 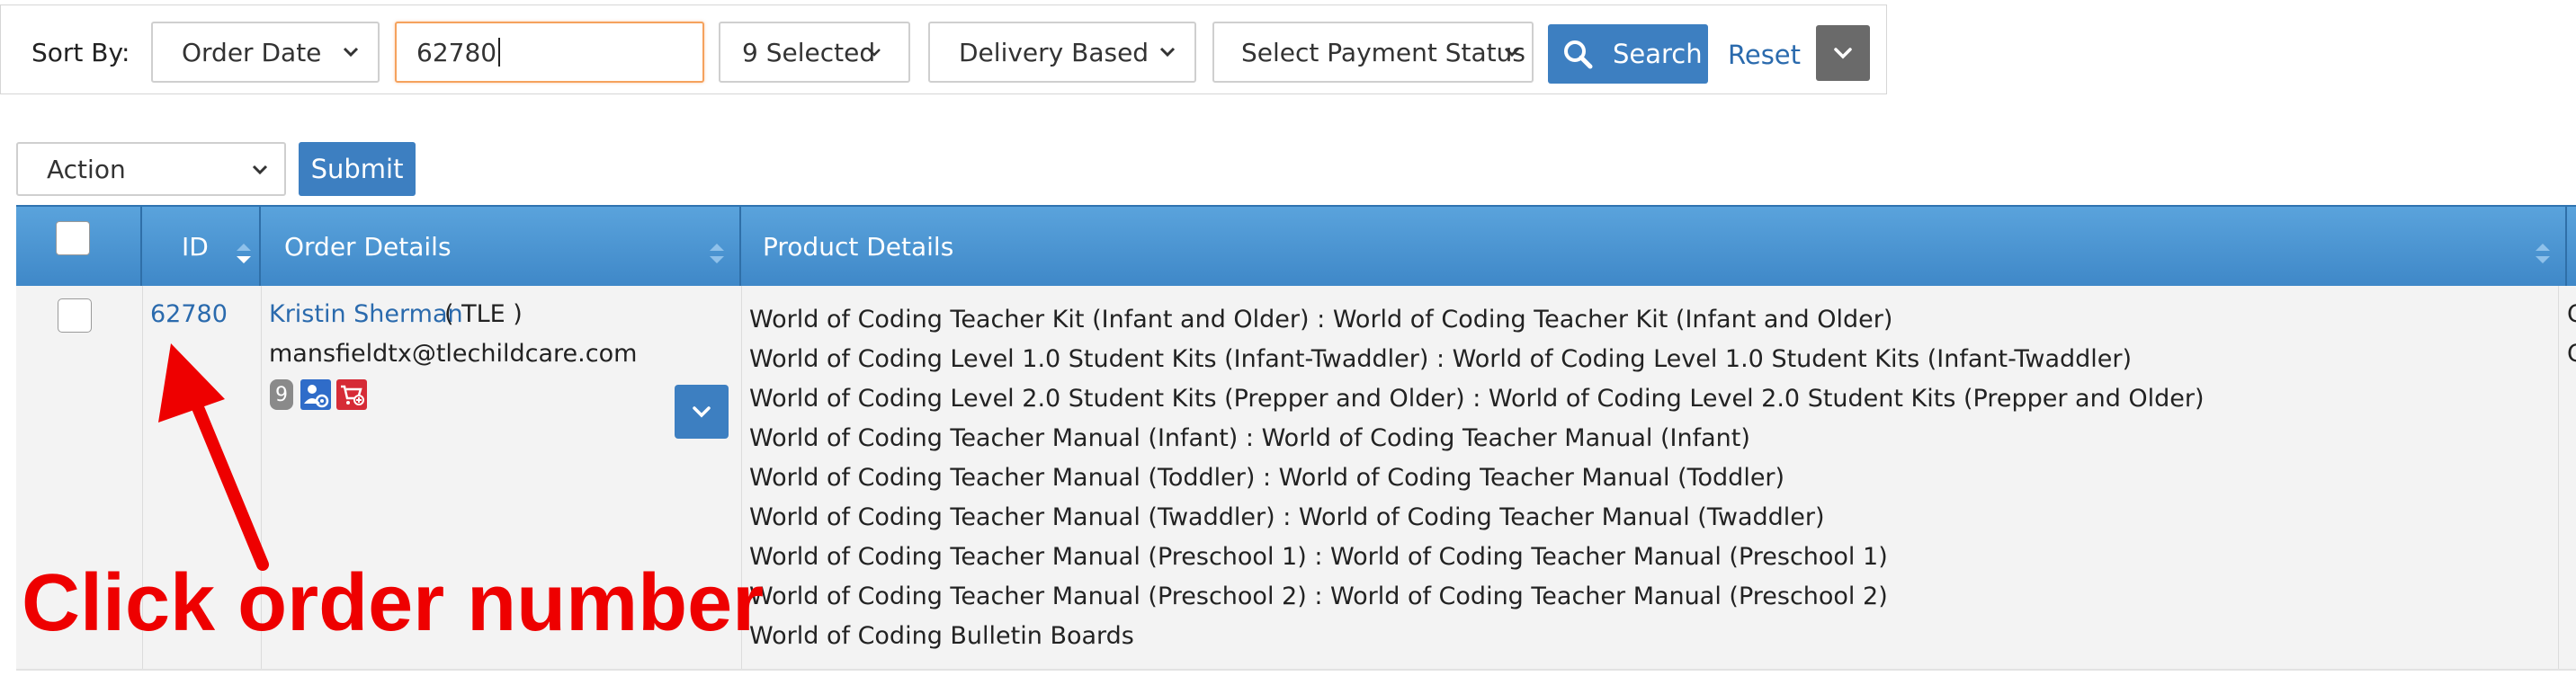 I want to click on customer-email: mansfieldtx@tlechildcare.com, so click(x=453, y=354).